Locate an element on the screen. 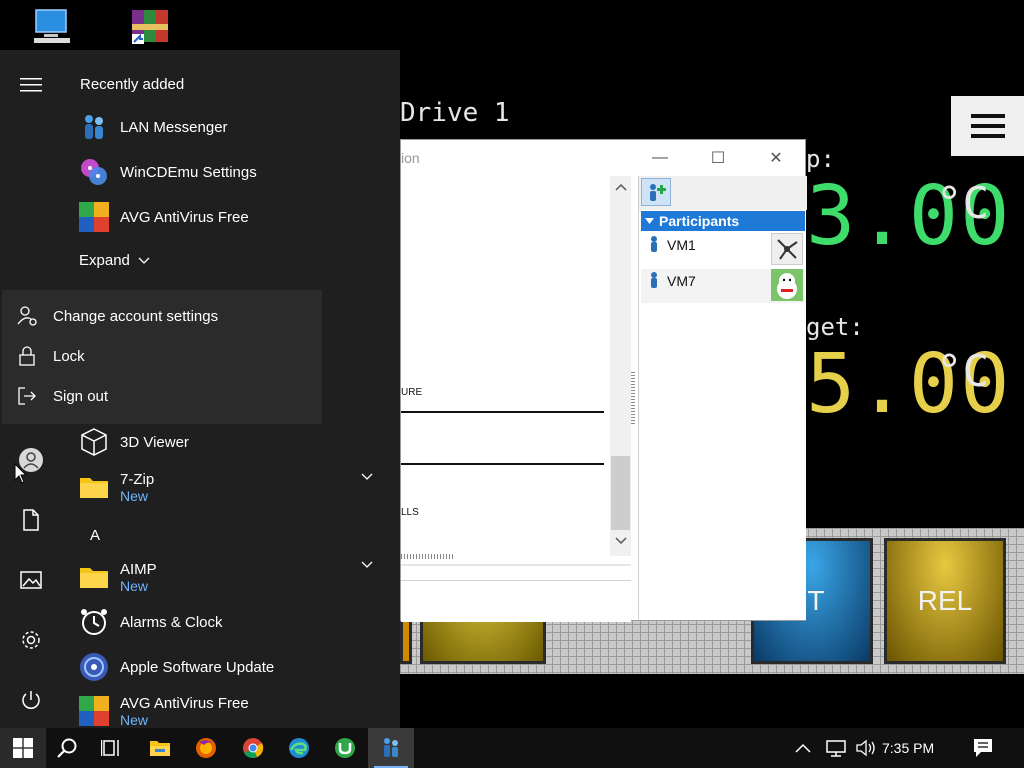  menu-label: Sign out is located at coordinates (81, 396).